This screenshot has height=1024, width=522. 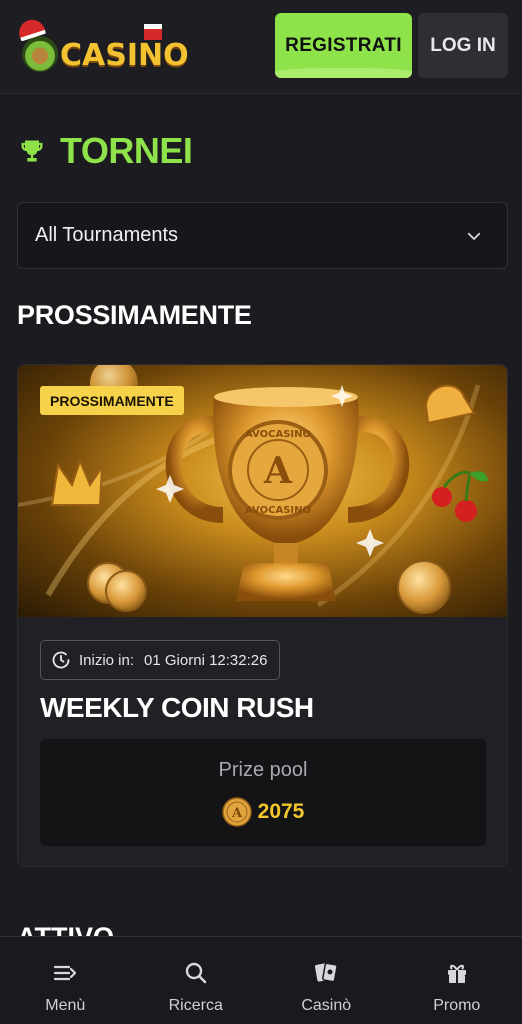 I want to click on chevron-down-icon, so click(x=474, y=236).